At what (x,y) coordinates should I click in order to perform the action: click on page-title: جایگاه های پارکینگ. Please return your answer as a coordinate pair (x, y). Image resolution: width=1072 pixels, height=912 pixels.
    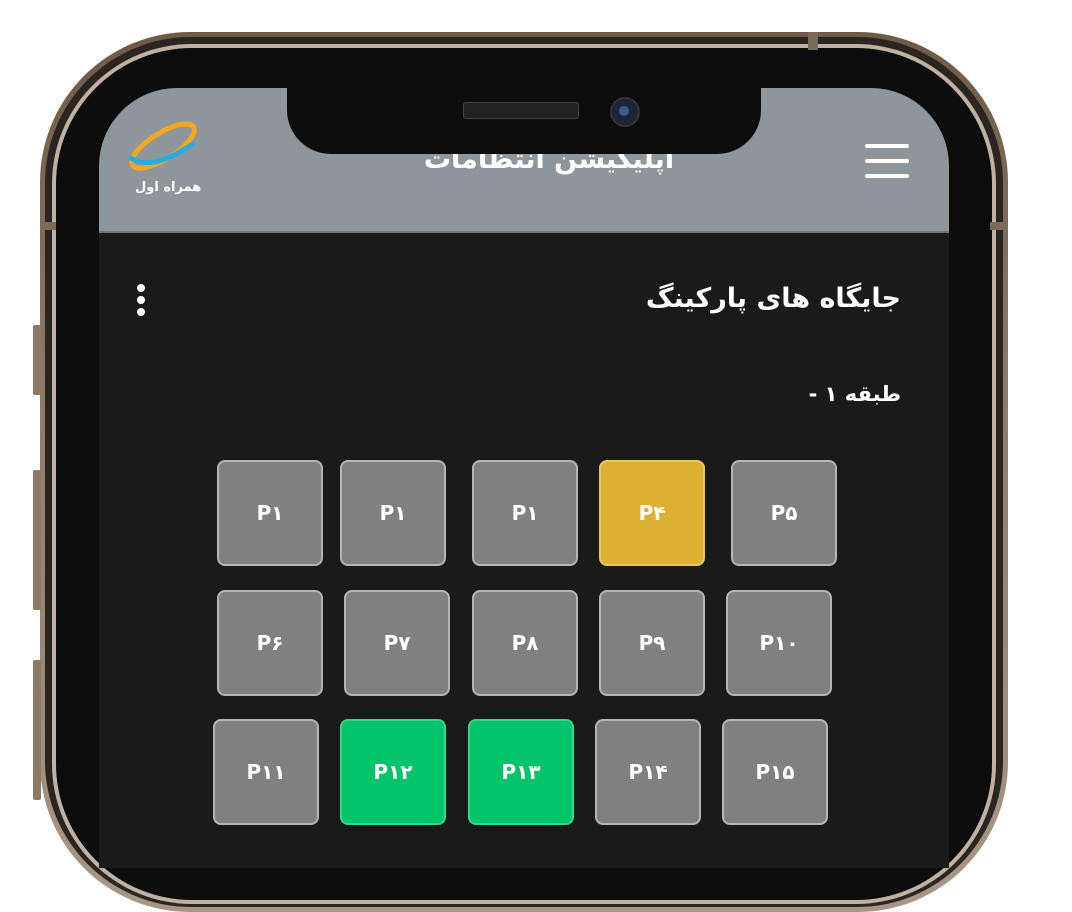
    Looking at the image, I should click on (773, 298).